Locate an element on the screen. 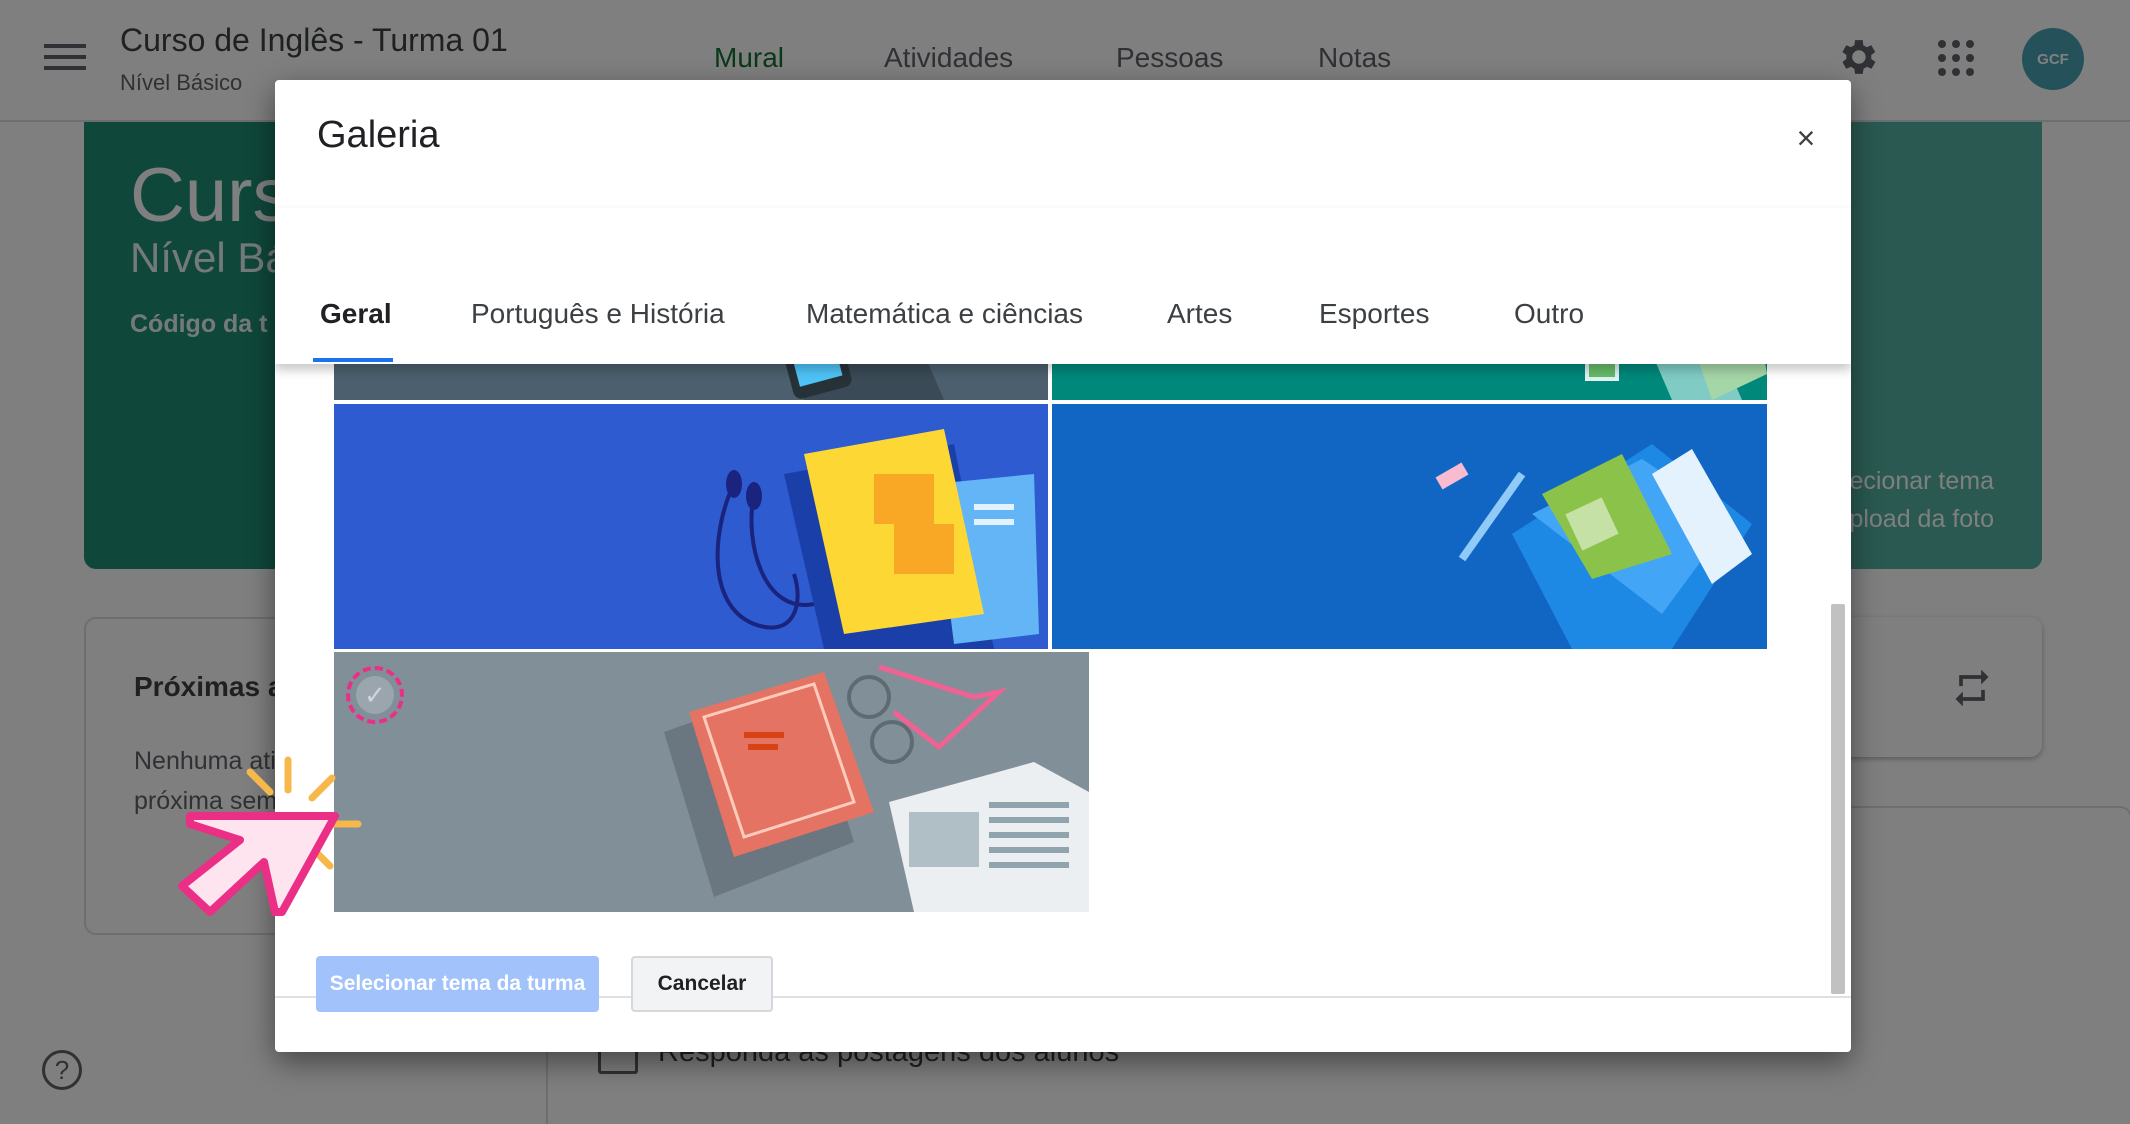  close-icon: × is located at coordinates (1806, 138).